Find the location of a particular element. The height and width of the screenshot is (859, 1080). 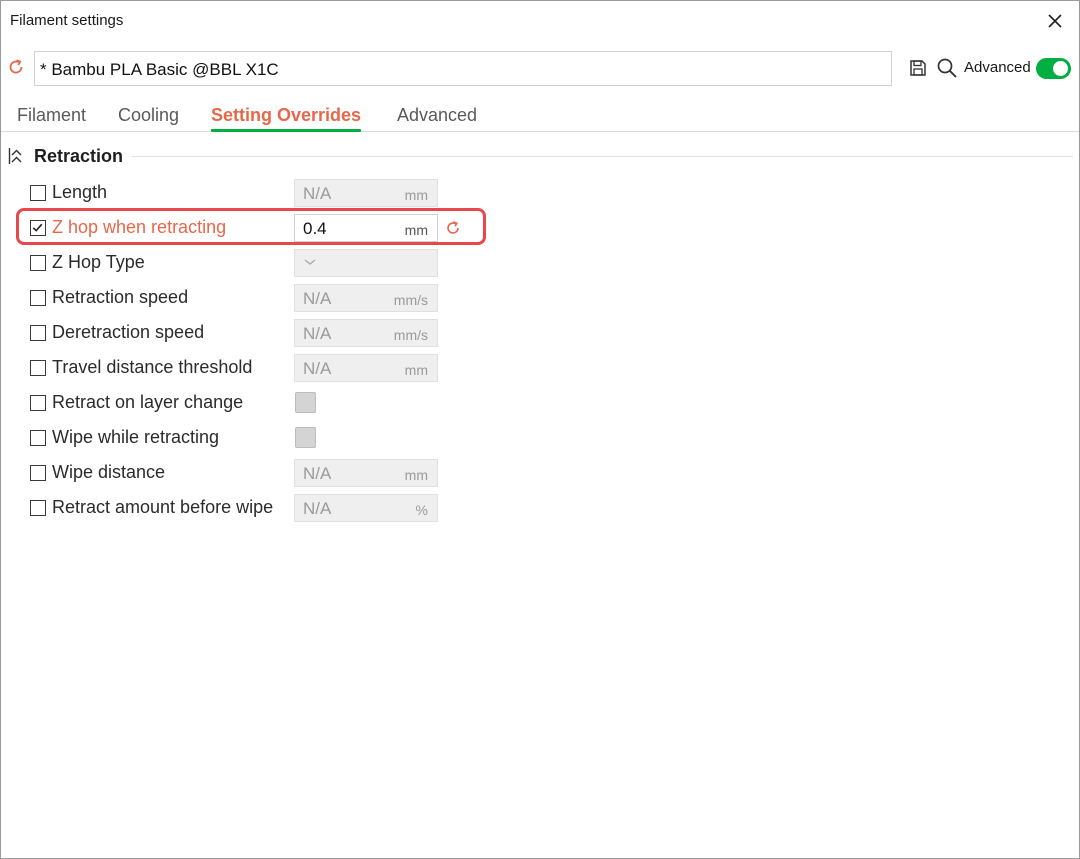

setting-row-retraction-speed: Retraction speed N/A mm/s is located at coordinates (251, 298).